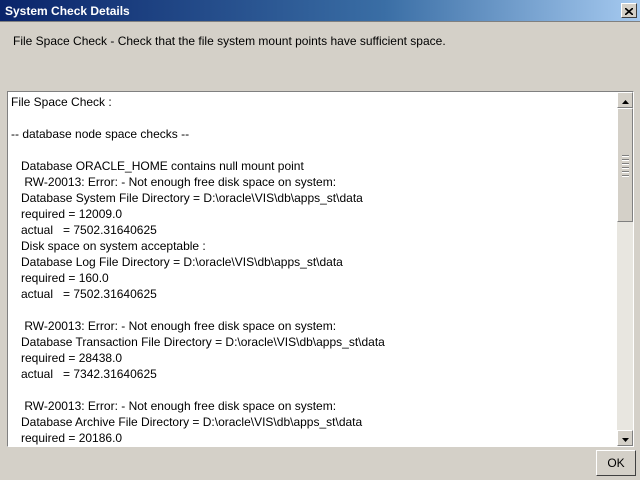 This screenshot has height=480, width=640. I want to click on scroll-thumb, so click(625, 165).